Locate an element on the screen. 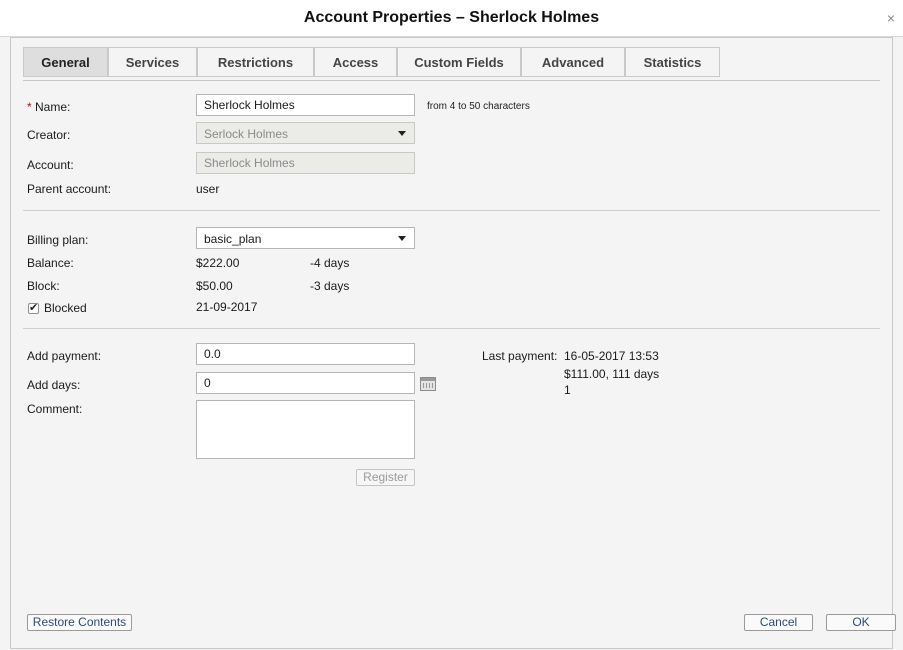 Image resolution: width=903 pixels, height=650 pixels. tab-underline is located at coordinates (451, 80).